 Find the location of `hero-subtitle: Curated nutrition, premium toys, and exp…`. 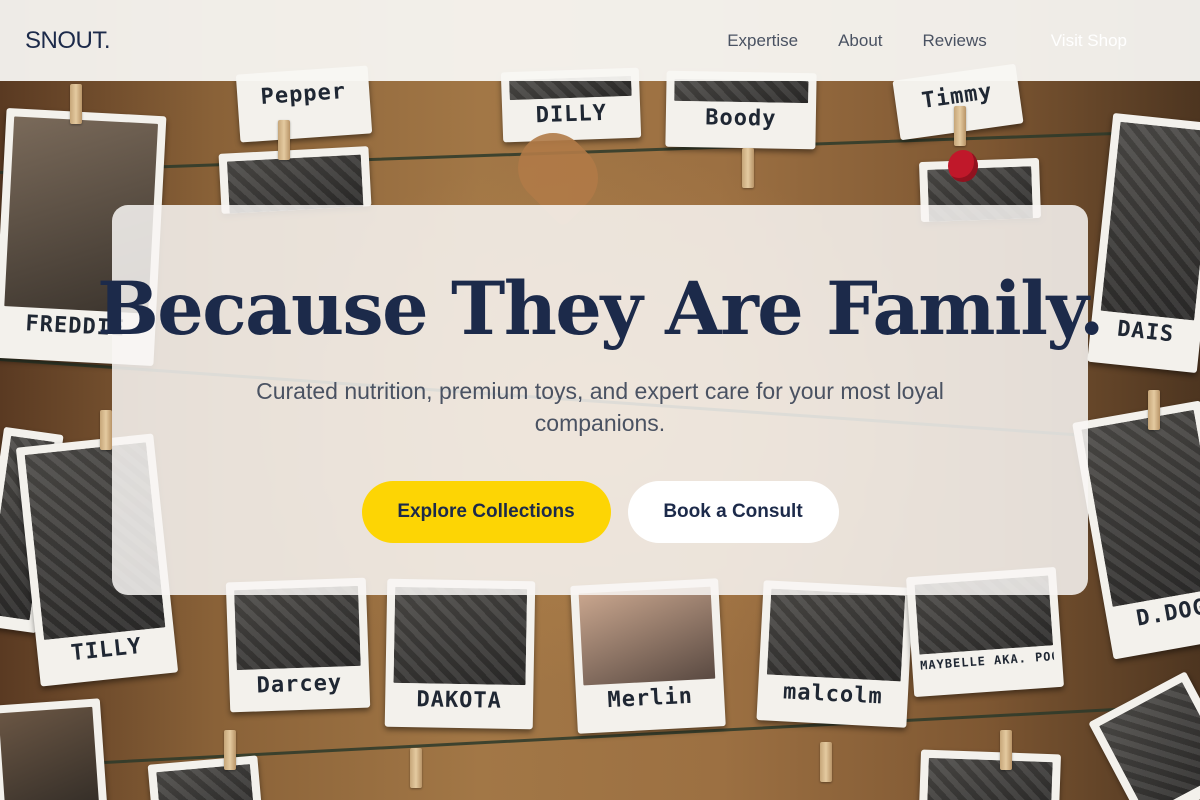

hero-subtitle: Curated nutrition, premium toys, and exp… is located at coordinates (600, 407).